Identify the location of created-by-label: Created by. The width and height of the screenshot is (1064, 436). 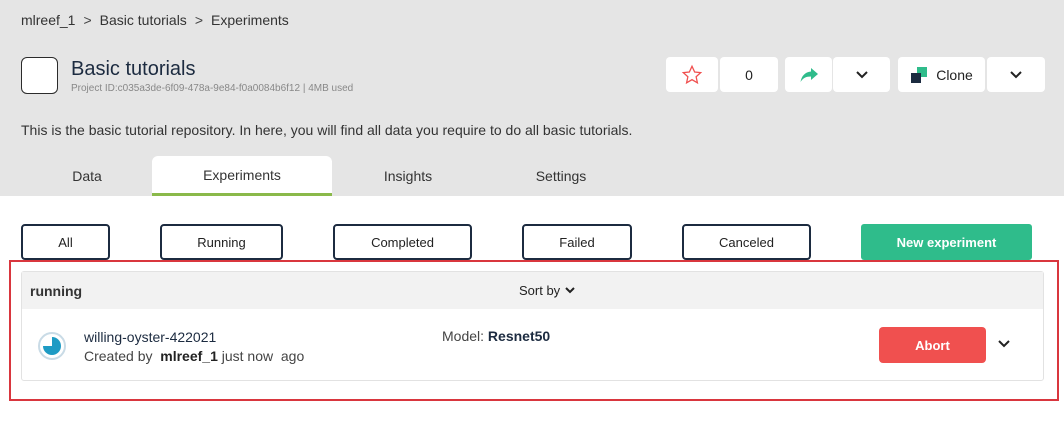
(118, 356).